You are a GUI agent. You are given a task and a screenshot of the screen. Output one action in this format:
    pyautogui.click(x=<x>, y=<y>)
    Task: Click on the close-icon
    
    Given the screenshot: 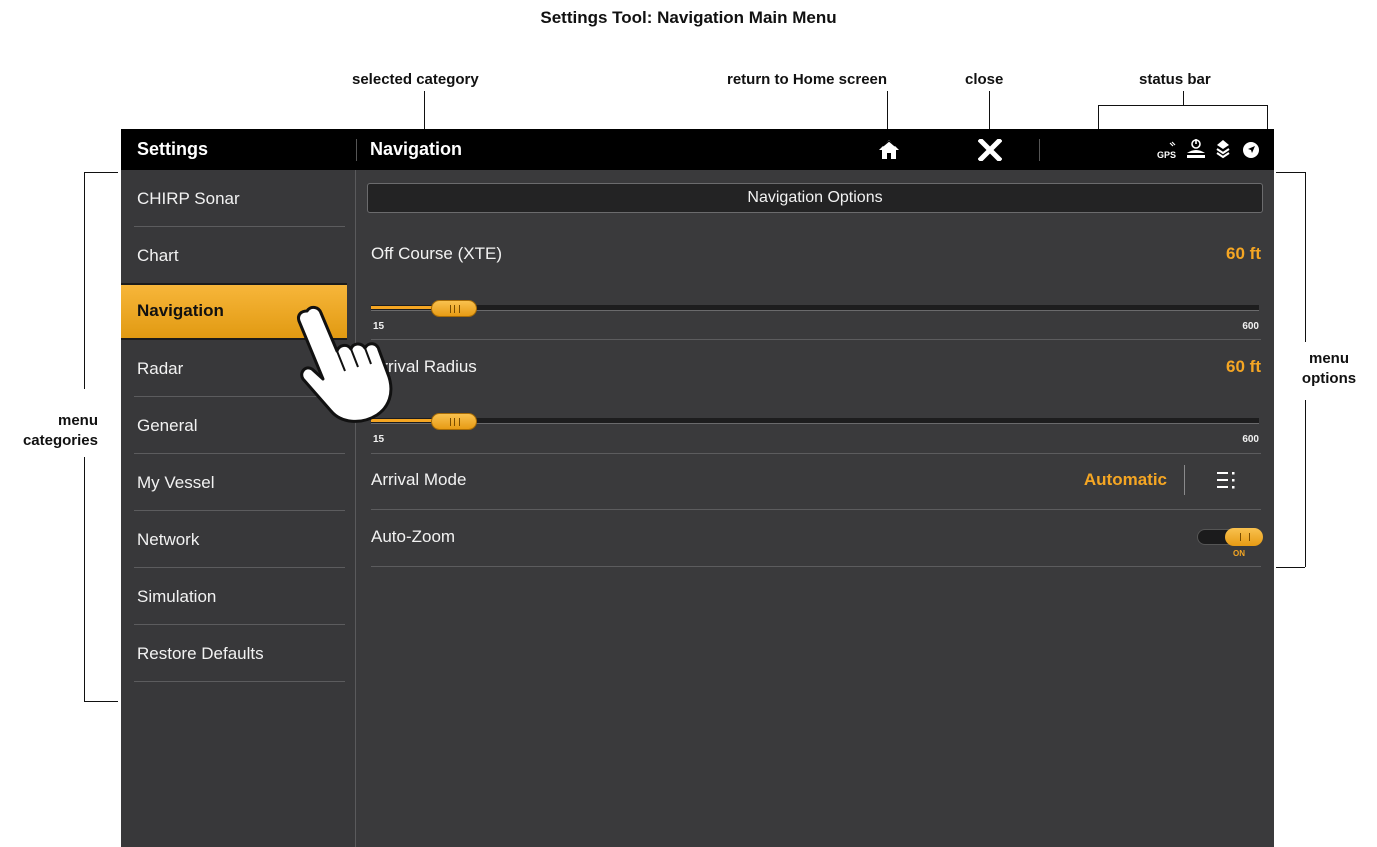 What is the action you would take?
    pyautogui.click(x=990, y=150)
    